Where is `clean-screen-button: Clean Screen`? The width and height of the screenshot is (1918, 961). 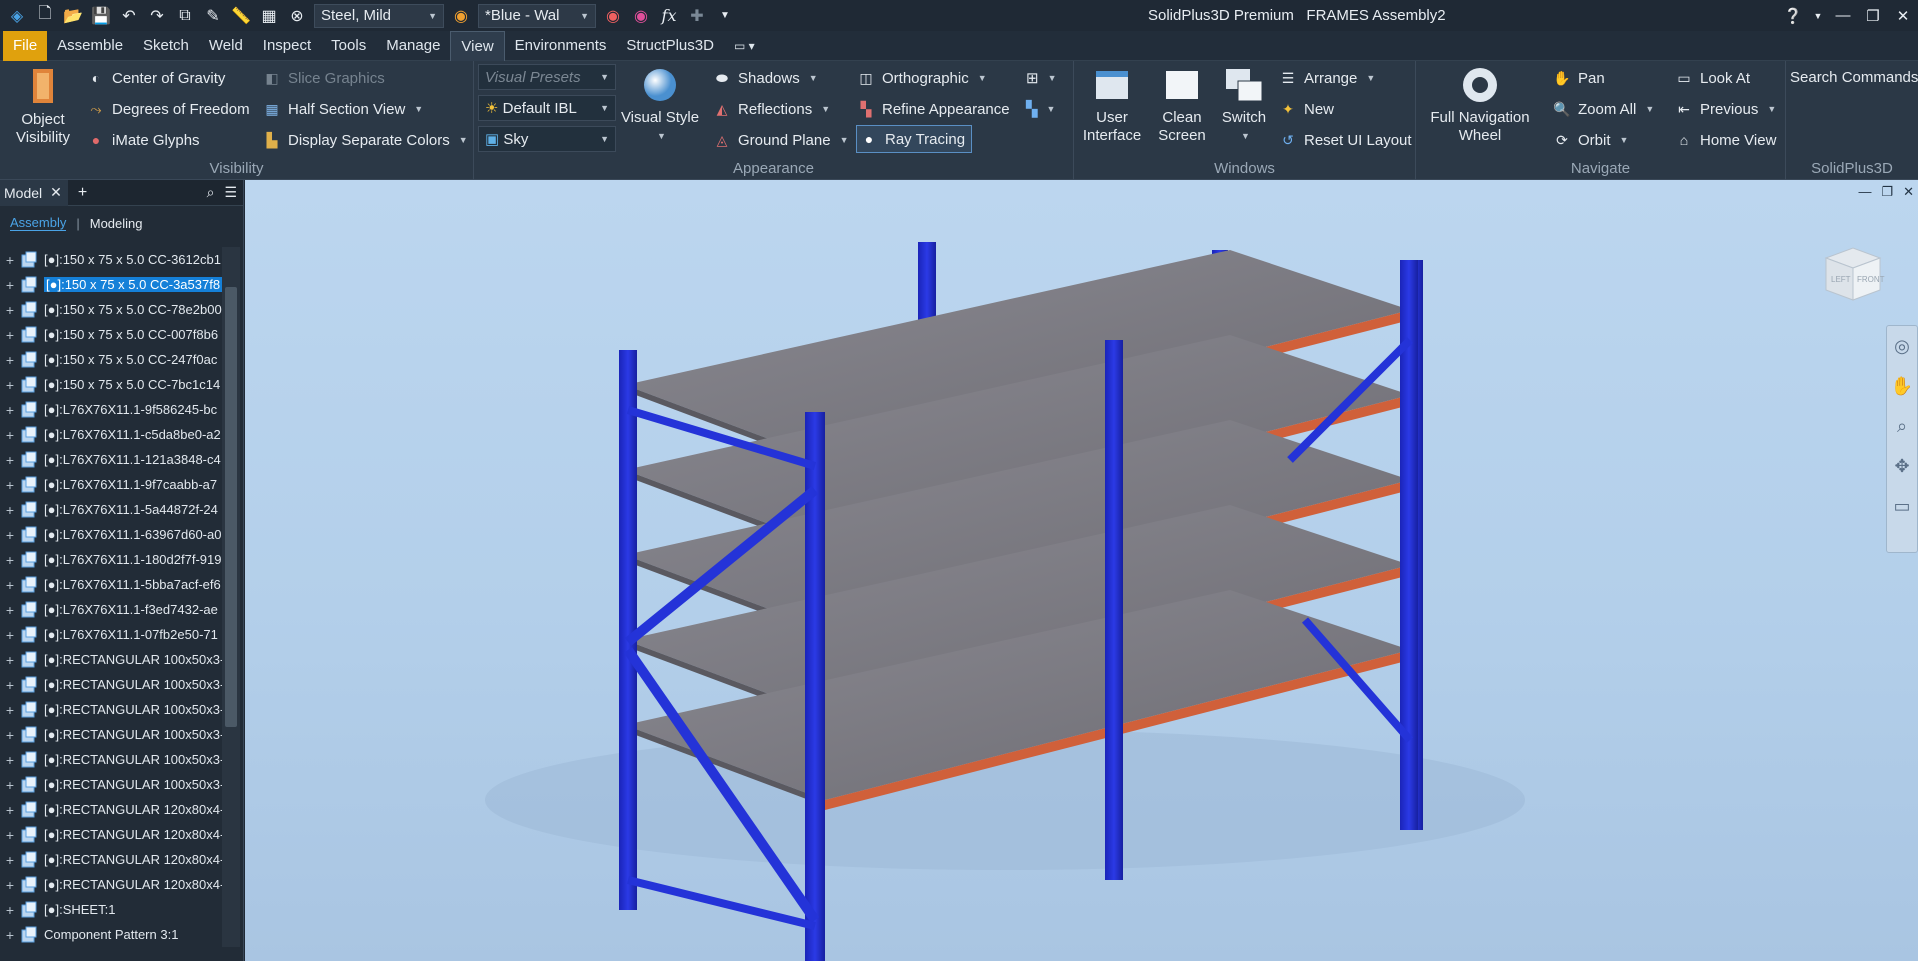 clean-screen-button: Clean Screen is located at coordinates (1182, 105).